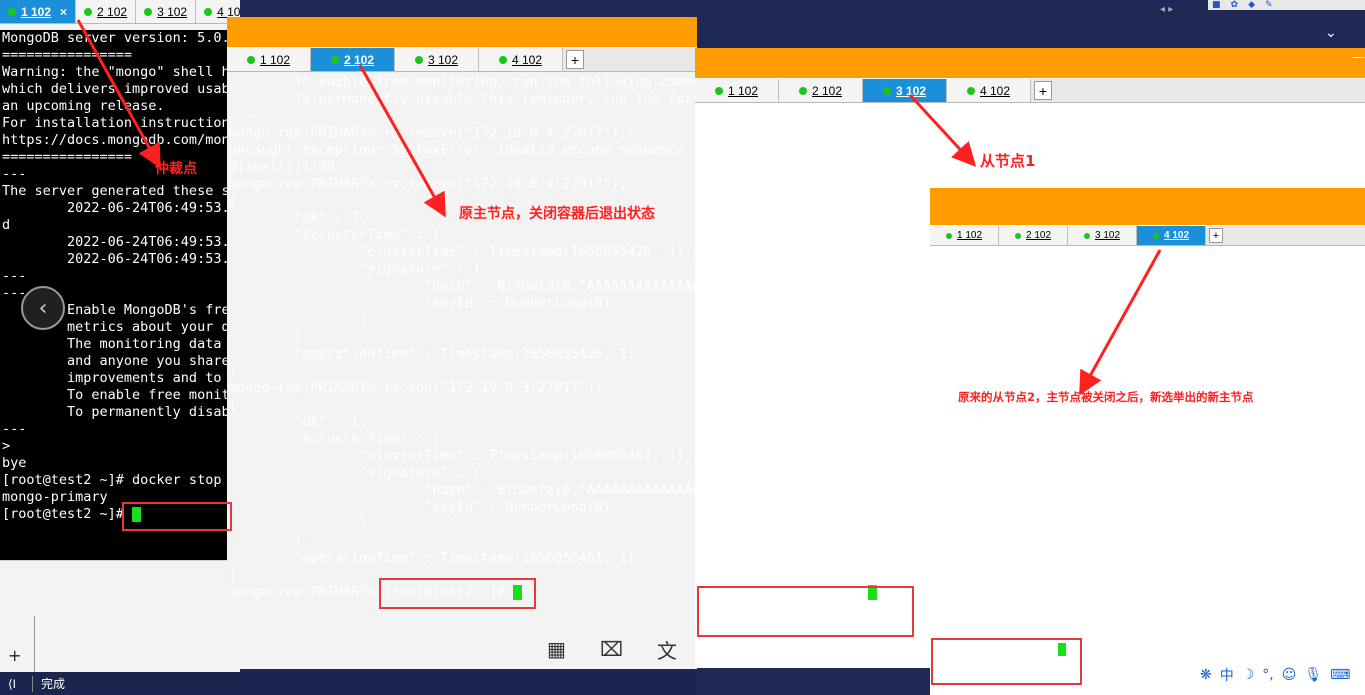 The width and height of the screenshot is (1365, 695). Describe the element at coordinates (998, 256) in the screenshot. I see `terminal-line-text: an upcoming release.` at that location.